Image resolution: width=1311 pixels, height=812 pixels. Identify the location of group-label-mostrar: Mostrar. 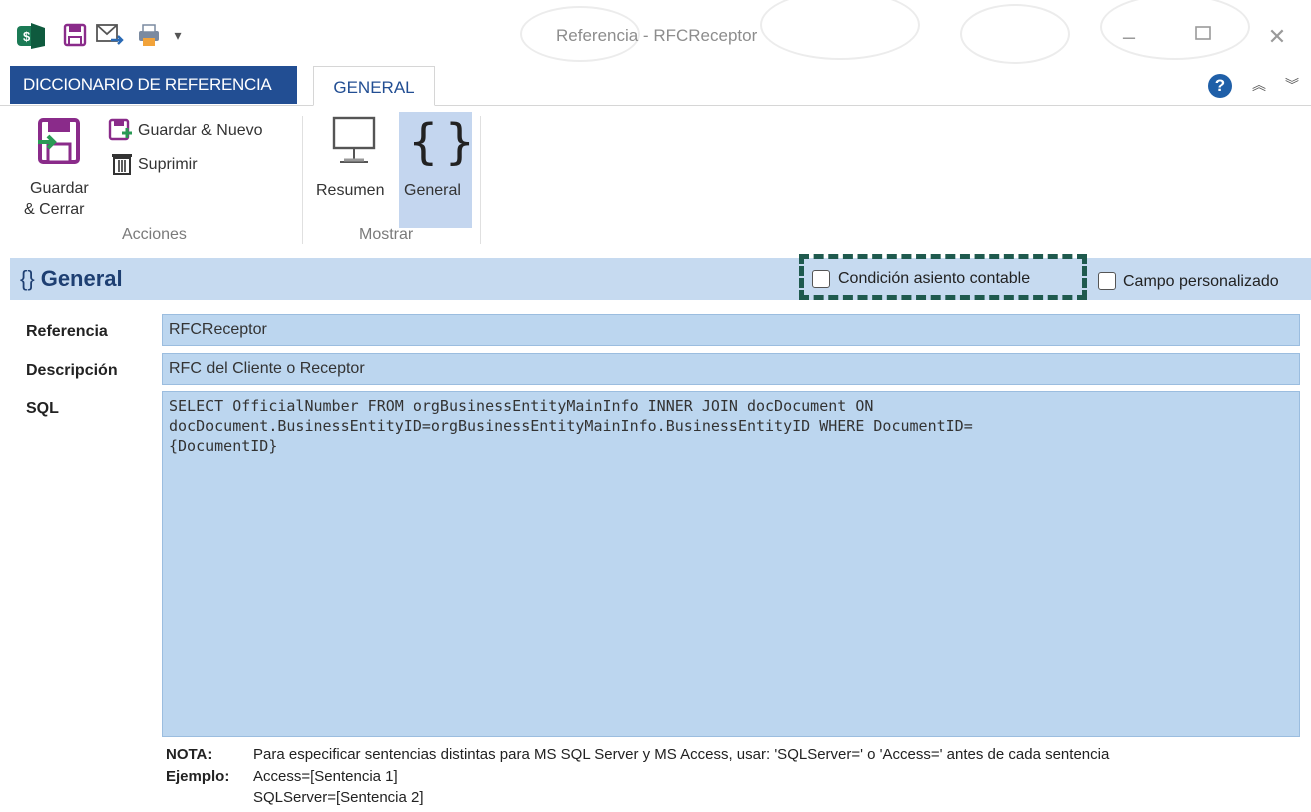
(386, 234).